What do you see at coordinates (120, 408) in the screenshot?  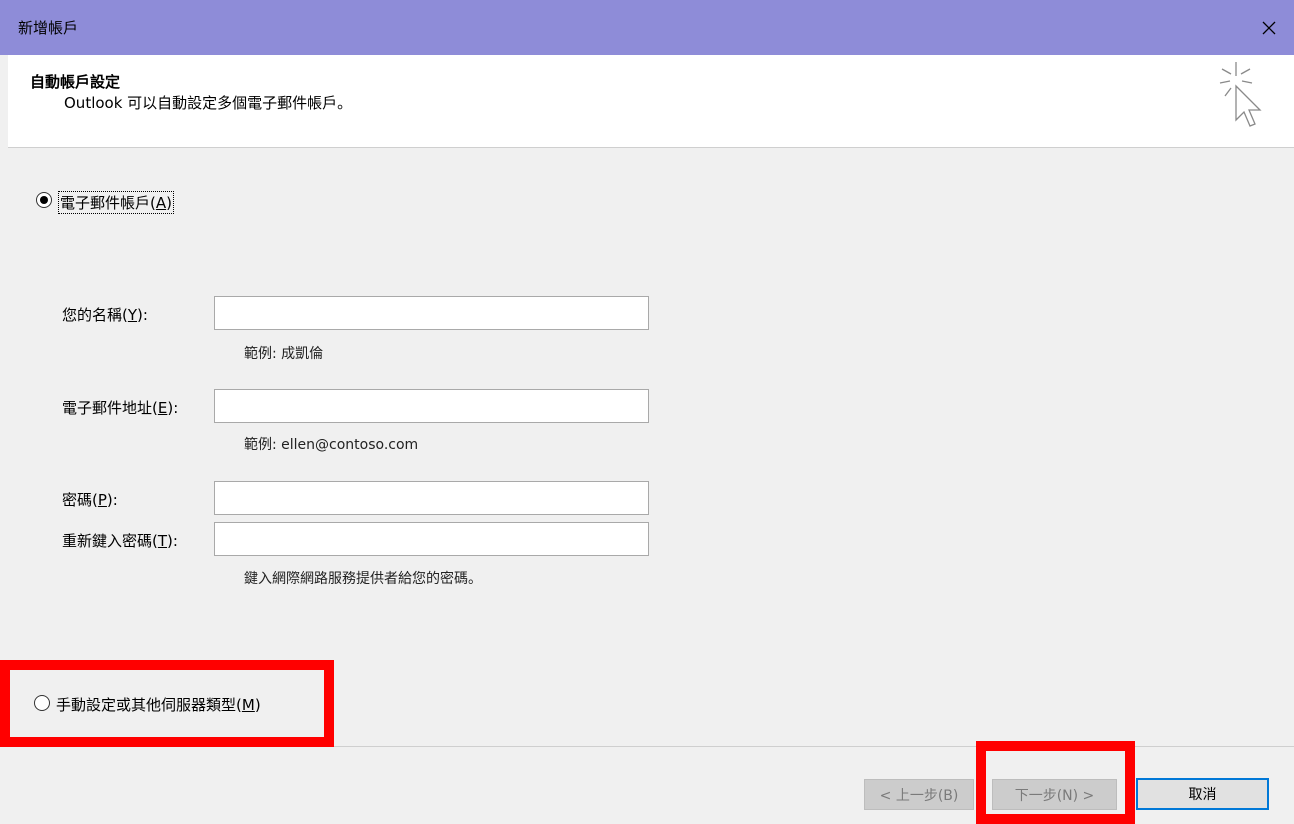 I see `email-label: 電子郵件地址(E):` at bounding box center [120, 408].